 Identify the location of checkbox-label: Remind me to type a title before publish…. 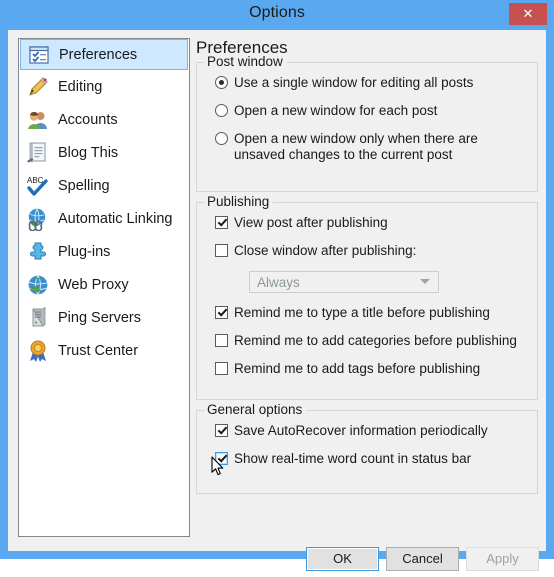
(362, 312).